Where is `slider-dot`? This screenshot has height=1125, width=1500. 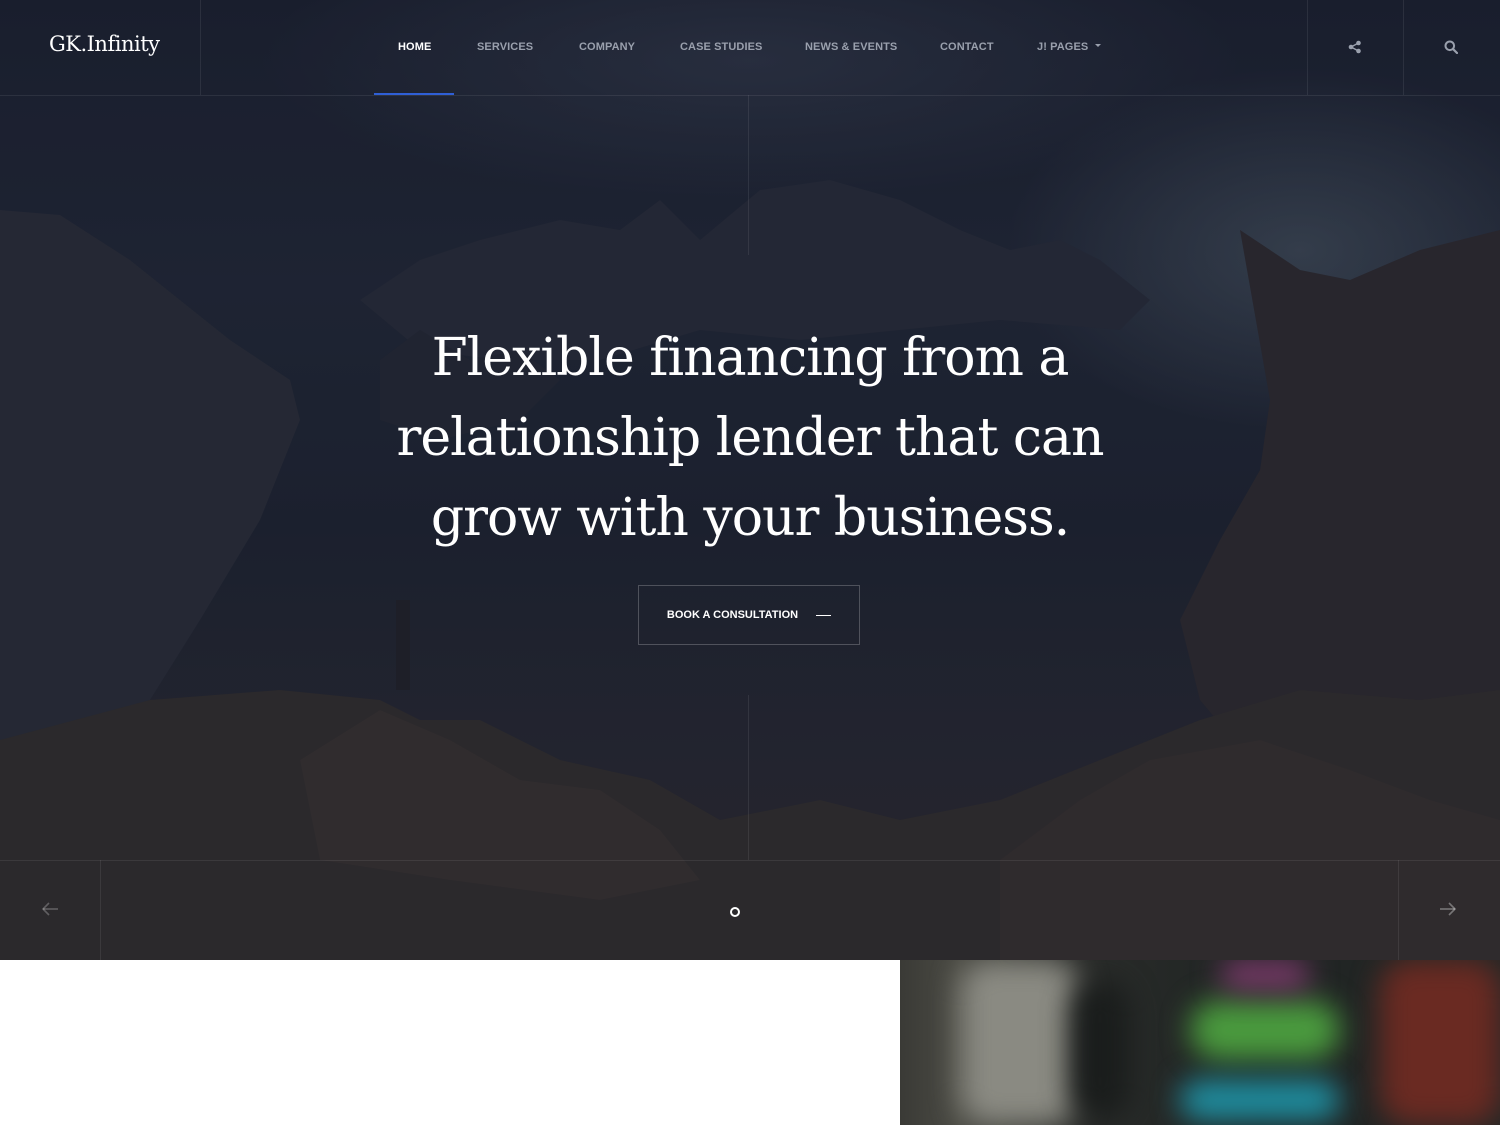
slider-dot is located at coordinates (735, 912).